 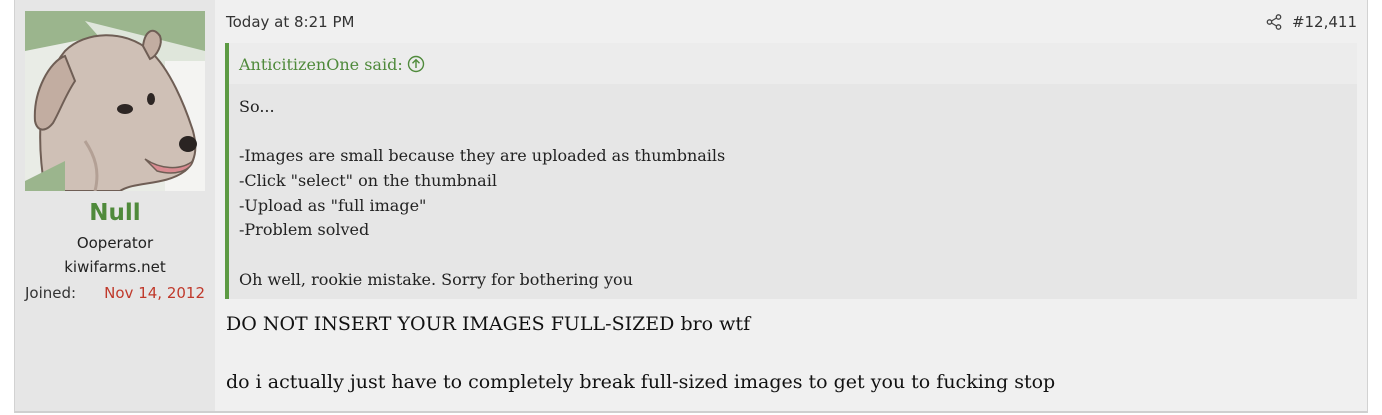 What do you see at coordinates (368, 181) in the screenshot?
I see `quote-line: -Click "select" on the thumbnail` at bounding box center [368, 181].